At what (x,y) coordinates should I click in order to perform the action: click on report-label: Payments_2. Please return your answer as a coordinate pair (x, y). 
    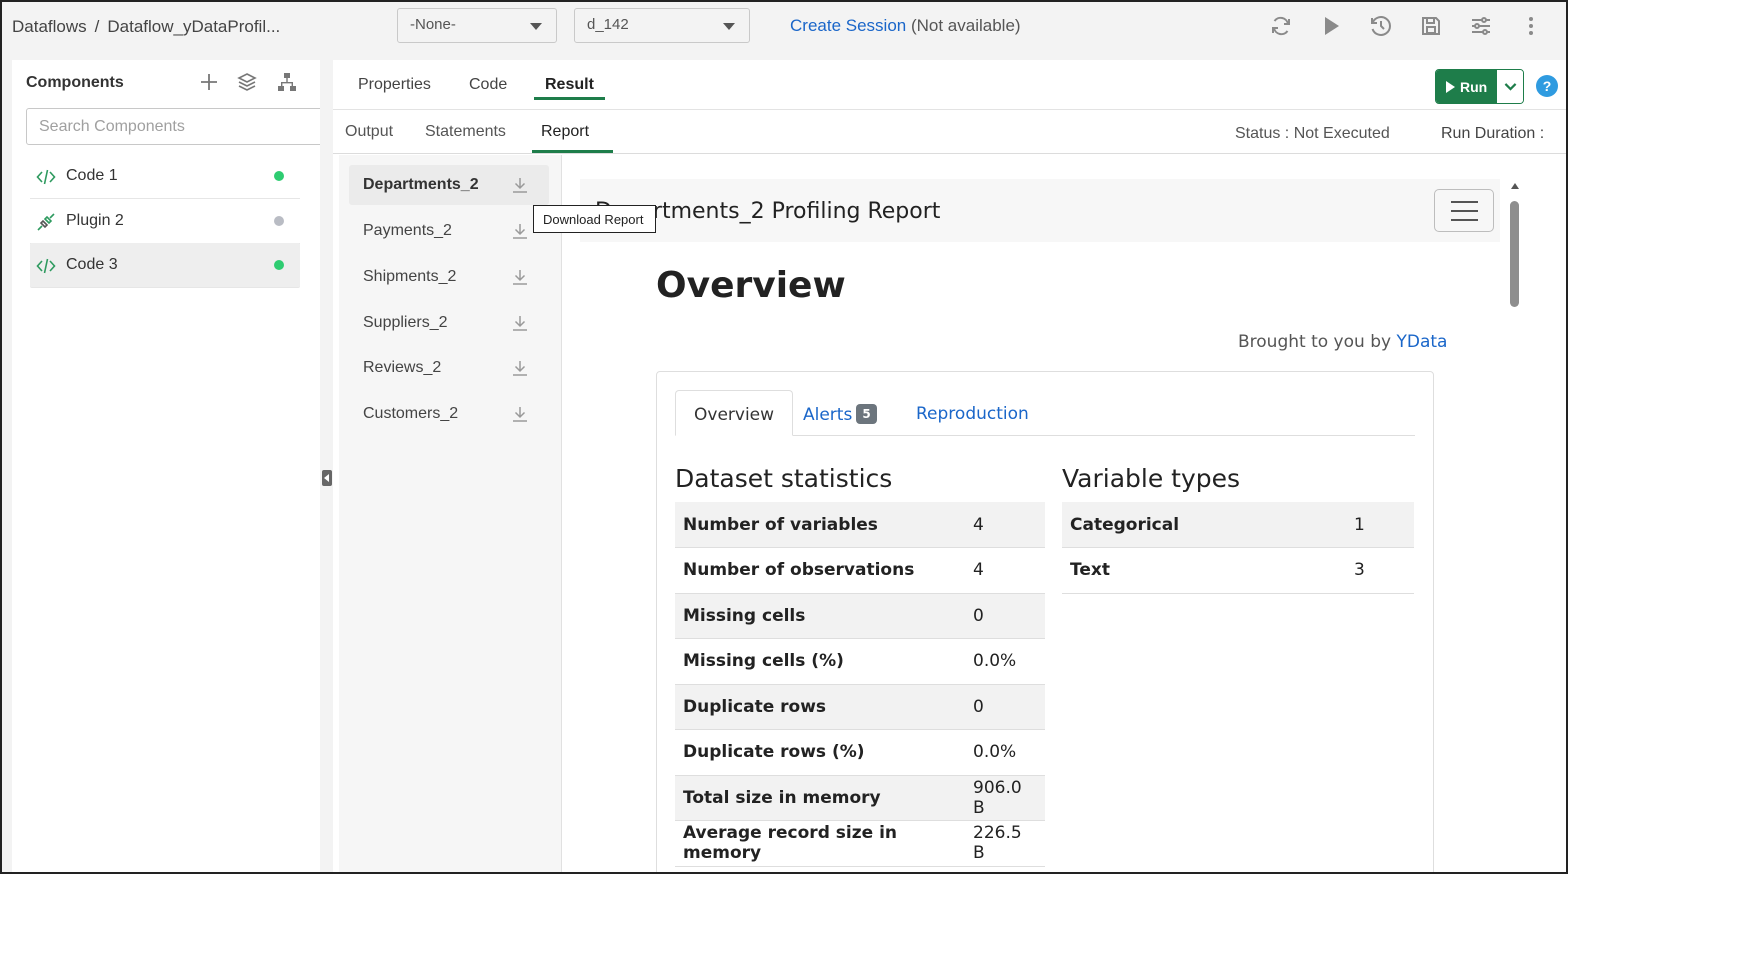
    Looking at the image, I should click on (407, 230).